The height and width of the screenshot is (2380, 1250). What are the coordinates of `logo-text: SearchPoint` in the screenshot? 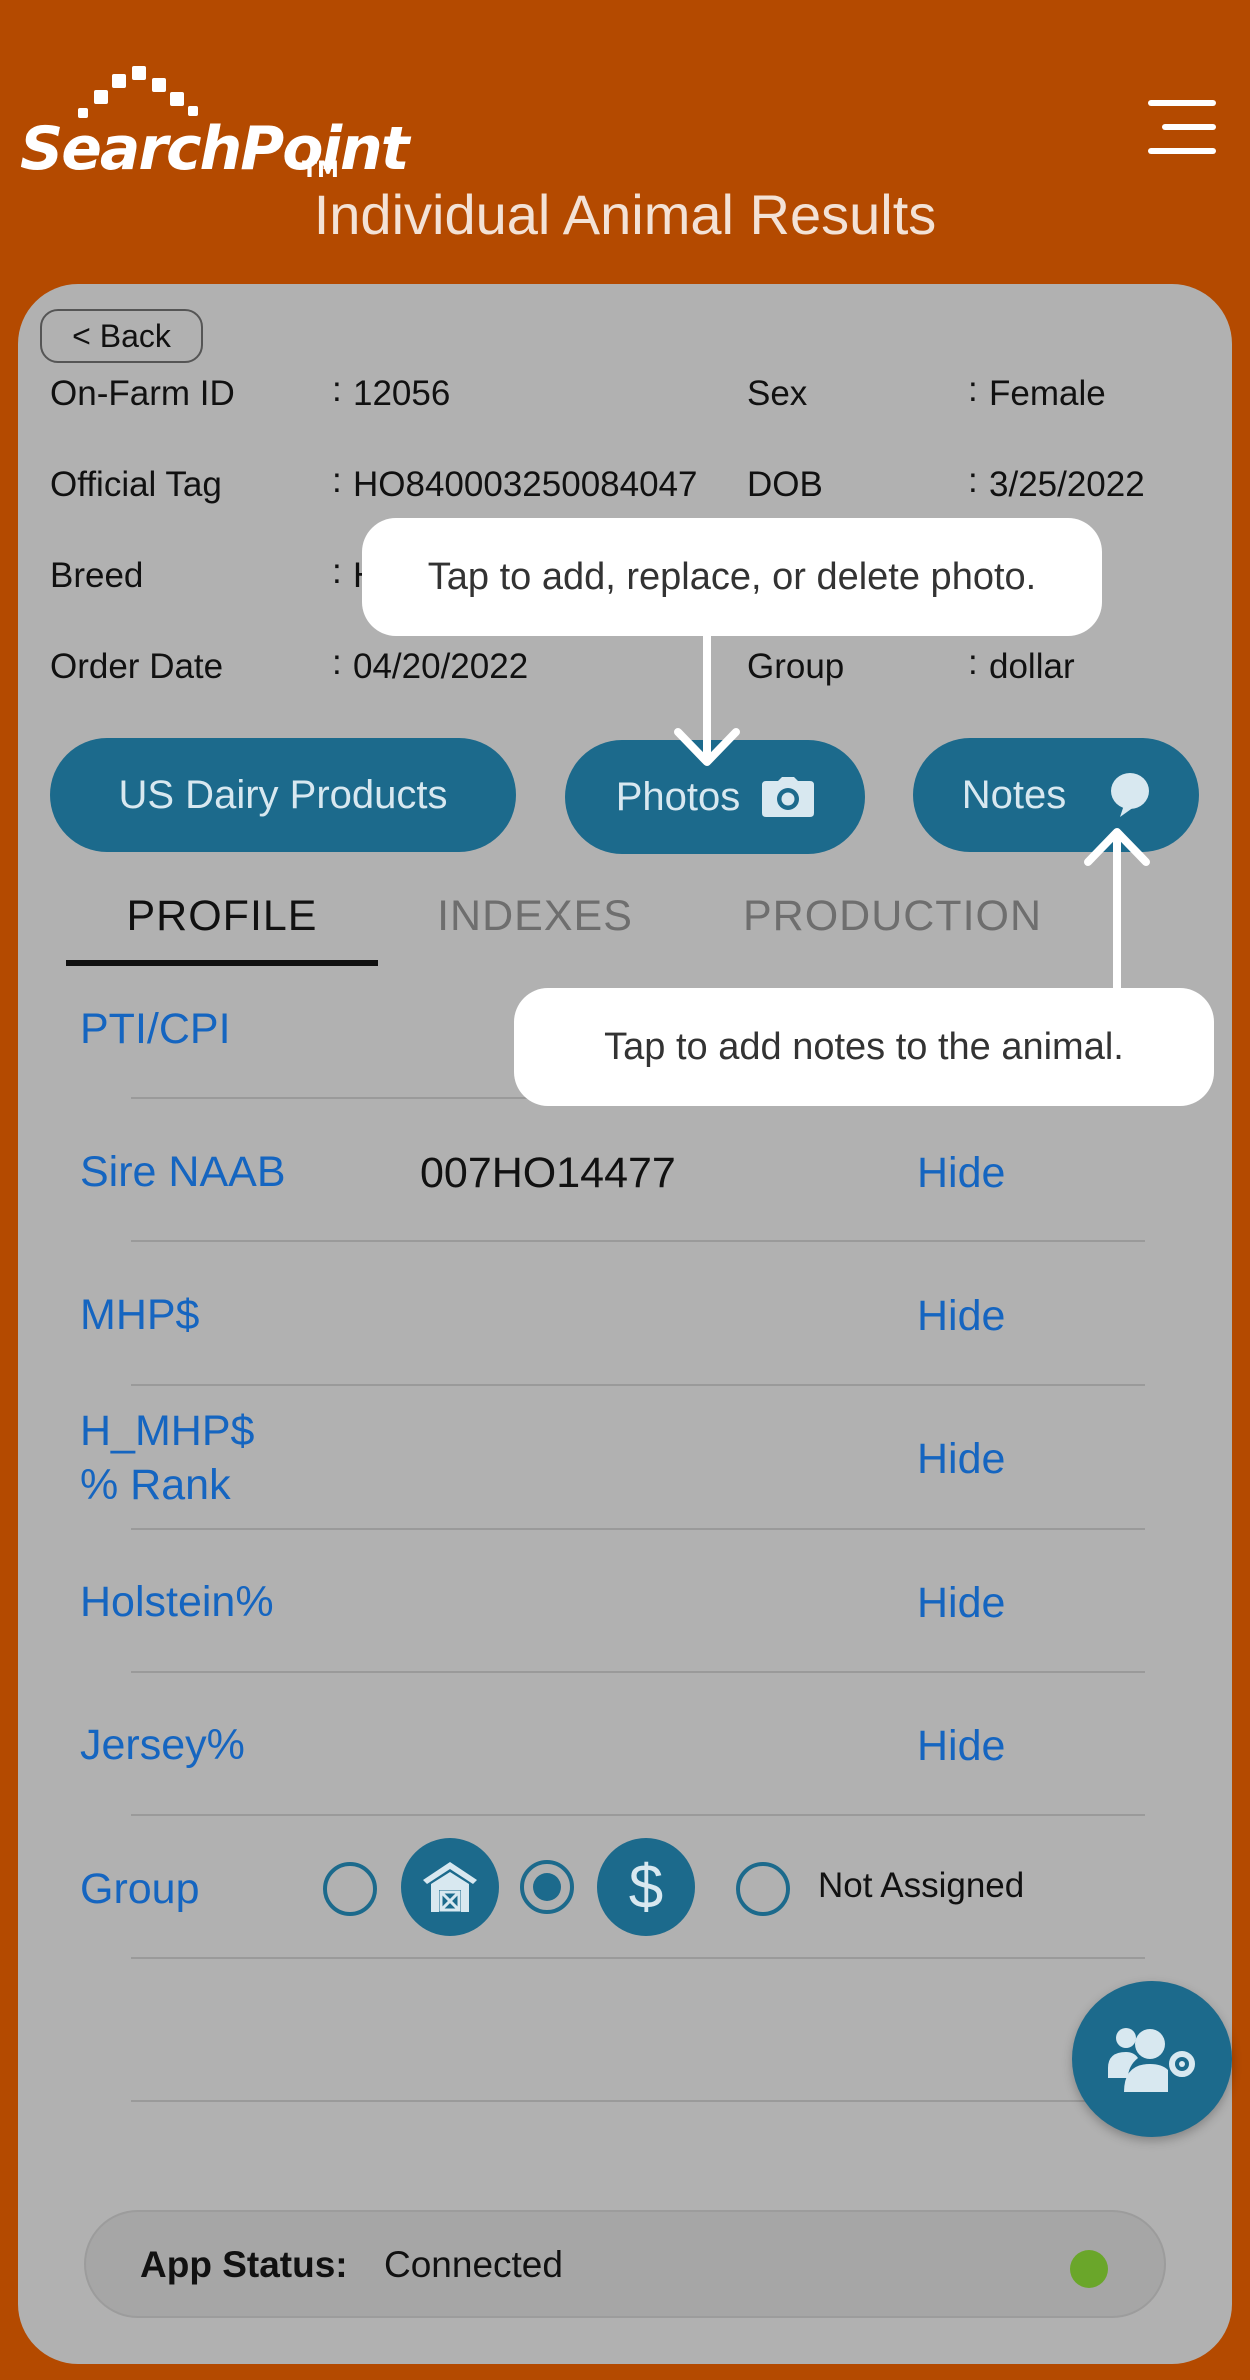 It's located at (214, 149).